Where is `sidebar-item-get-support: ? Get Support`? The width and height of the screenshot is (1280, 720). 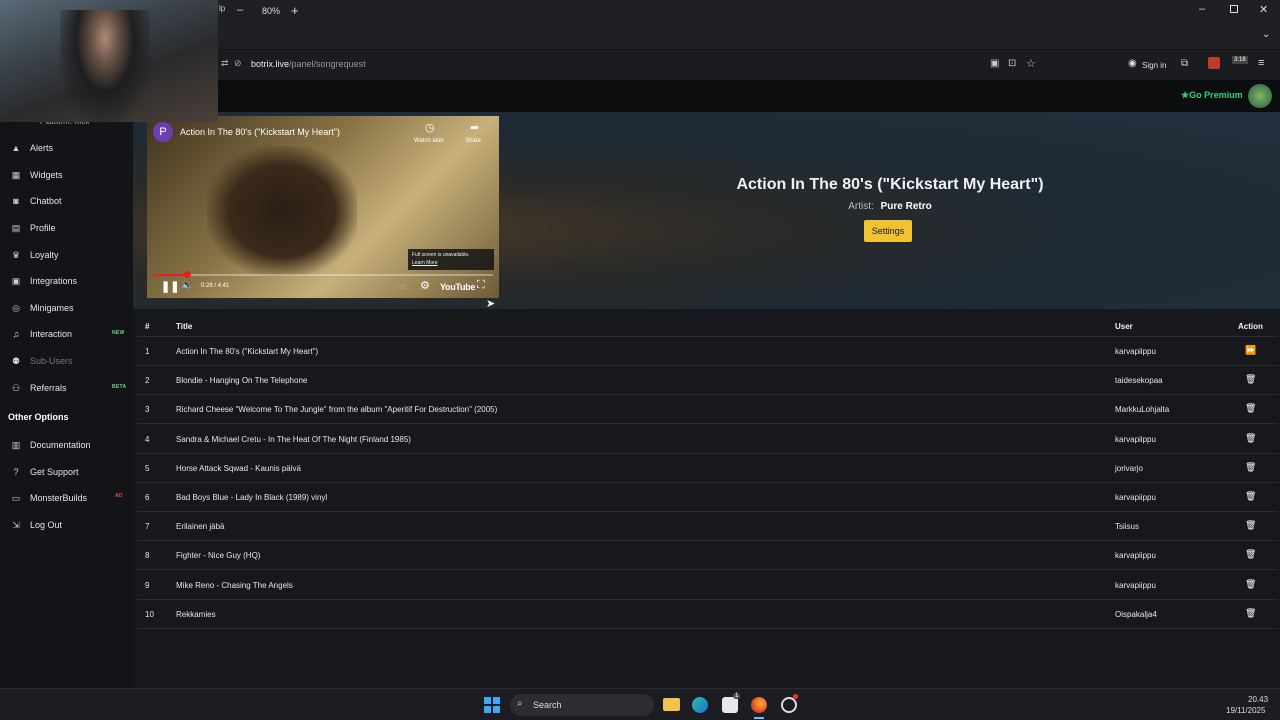 sidebar-item-get-support: ? Get Support is located at coordinates (44, 472).